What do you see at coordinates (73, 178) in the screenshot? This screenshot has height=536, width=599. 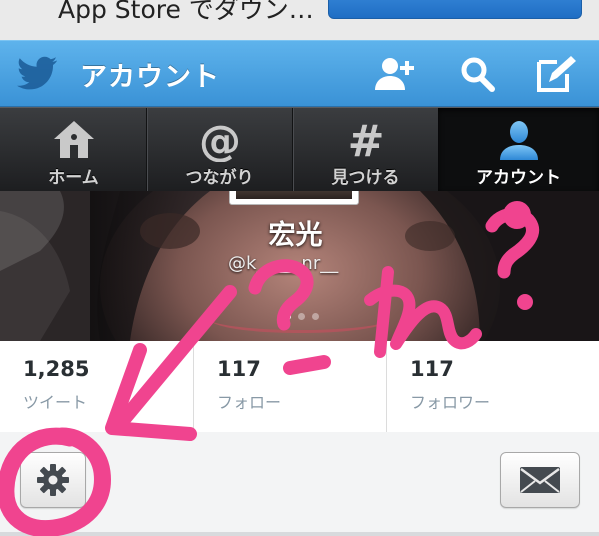 I see `tab-home-label: ホーム` at bounding box center [73, 178].